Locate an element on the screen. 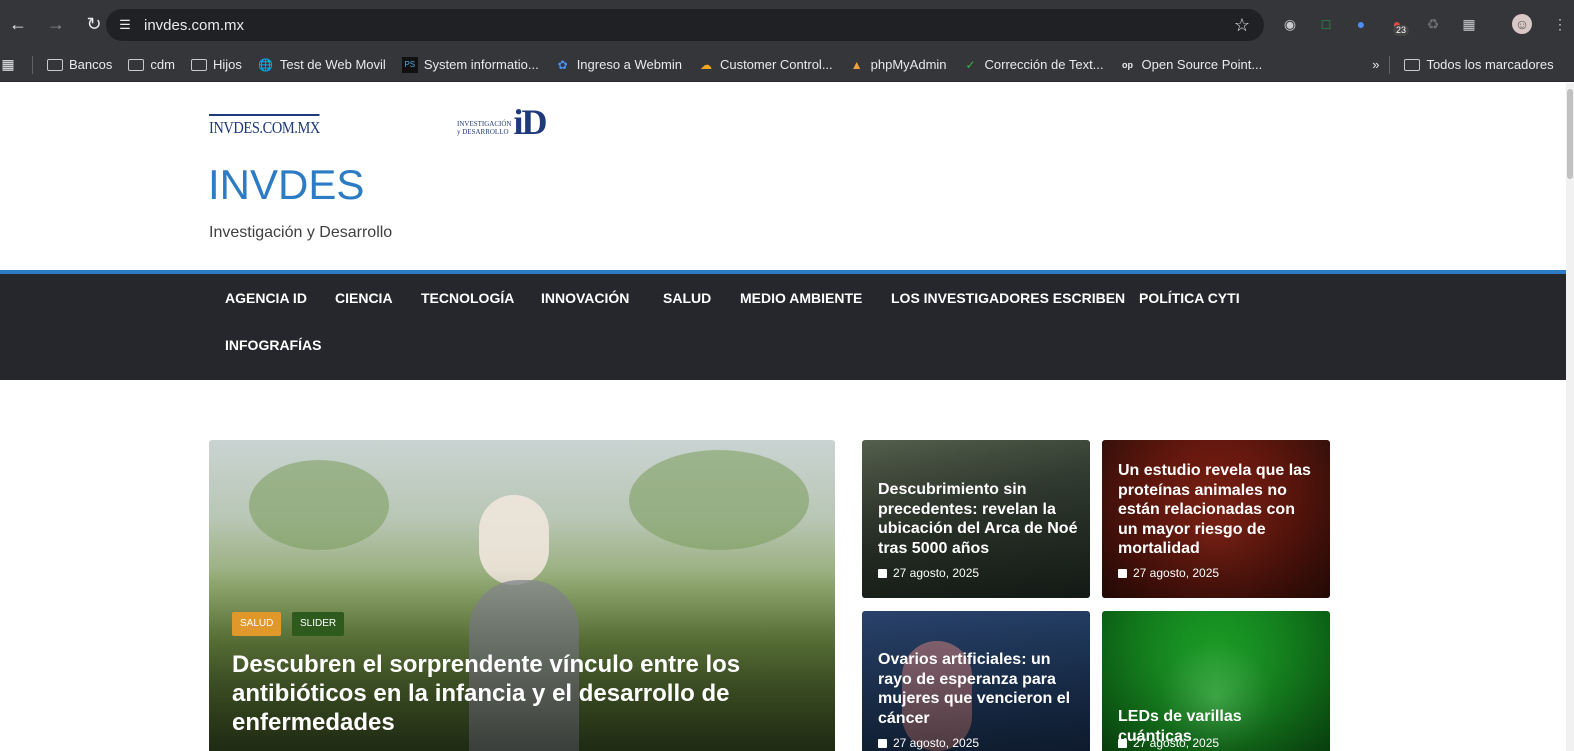 The width and height of the screenshot is (1574, 751). check-icon: ✓ is located at coordinates (970, 64).